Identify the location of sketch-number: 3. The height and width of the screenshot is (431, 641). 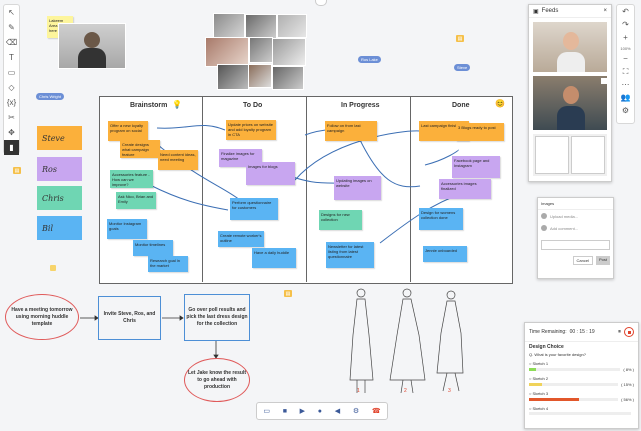
(449, 391).